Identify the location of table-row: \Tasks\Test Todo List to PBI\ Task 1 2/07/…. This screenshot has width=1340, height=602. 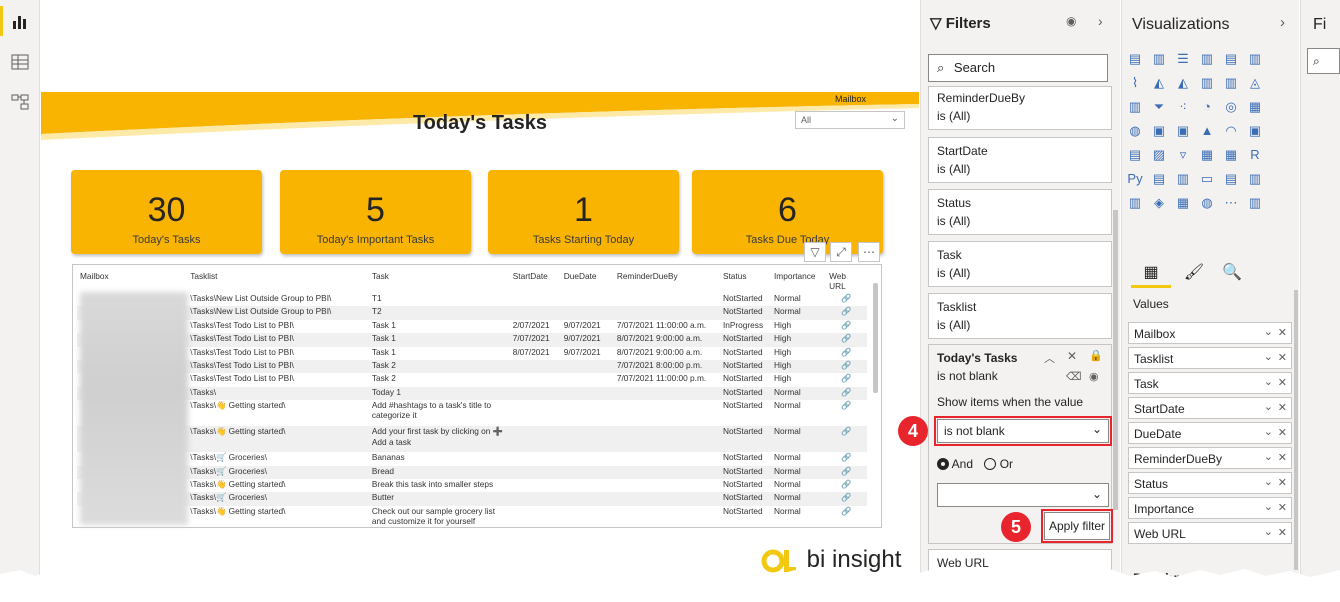
(472, 326).